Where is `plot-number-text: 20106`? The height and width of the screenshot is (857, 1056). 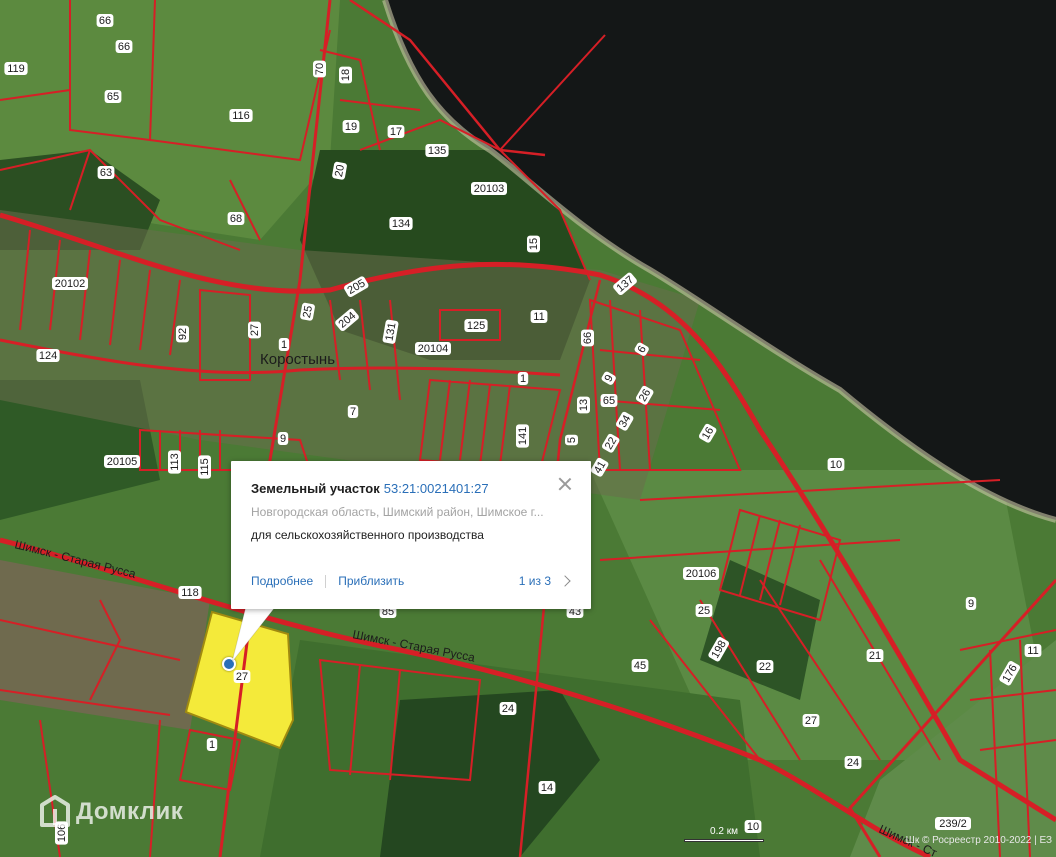
plot-number-text: 20106 is located at coordinates (701, 574).